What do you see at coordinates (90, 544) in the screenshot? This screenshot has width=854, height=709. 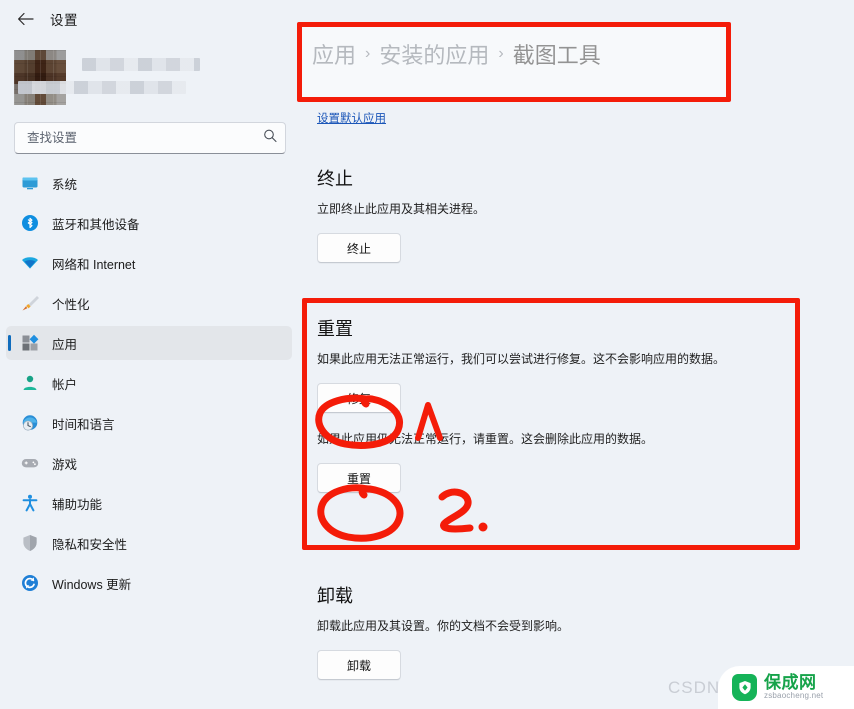 I see `sidebar-item-label: 隐私和安全性` at bounding box center [90, 544].